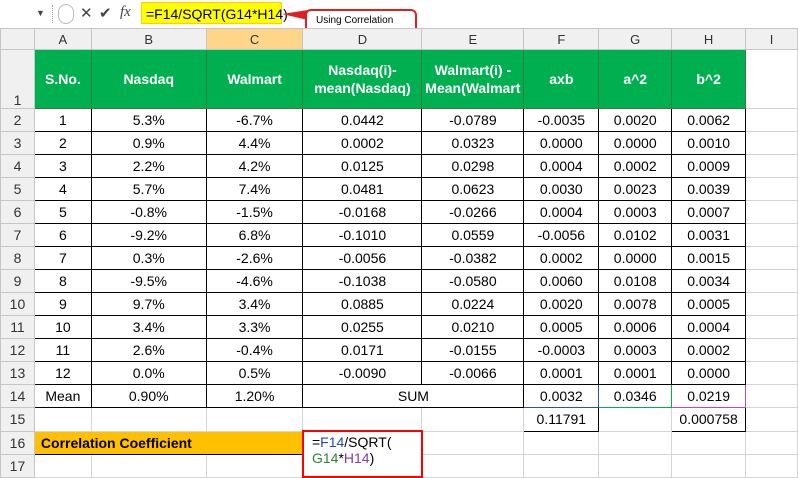 The height and width of the screenshot is (478, 798). Describe the element at coordinates (709, 396) in the screenshot. I see `sum-b2-cell: 0.0219` at that location.